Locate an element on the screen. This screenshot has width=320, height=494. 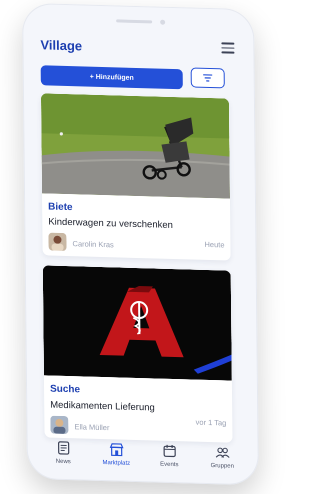
speaker-notch is located at coordinates (134, 21).